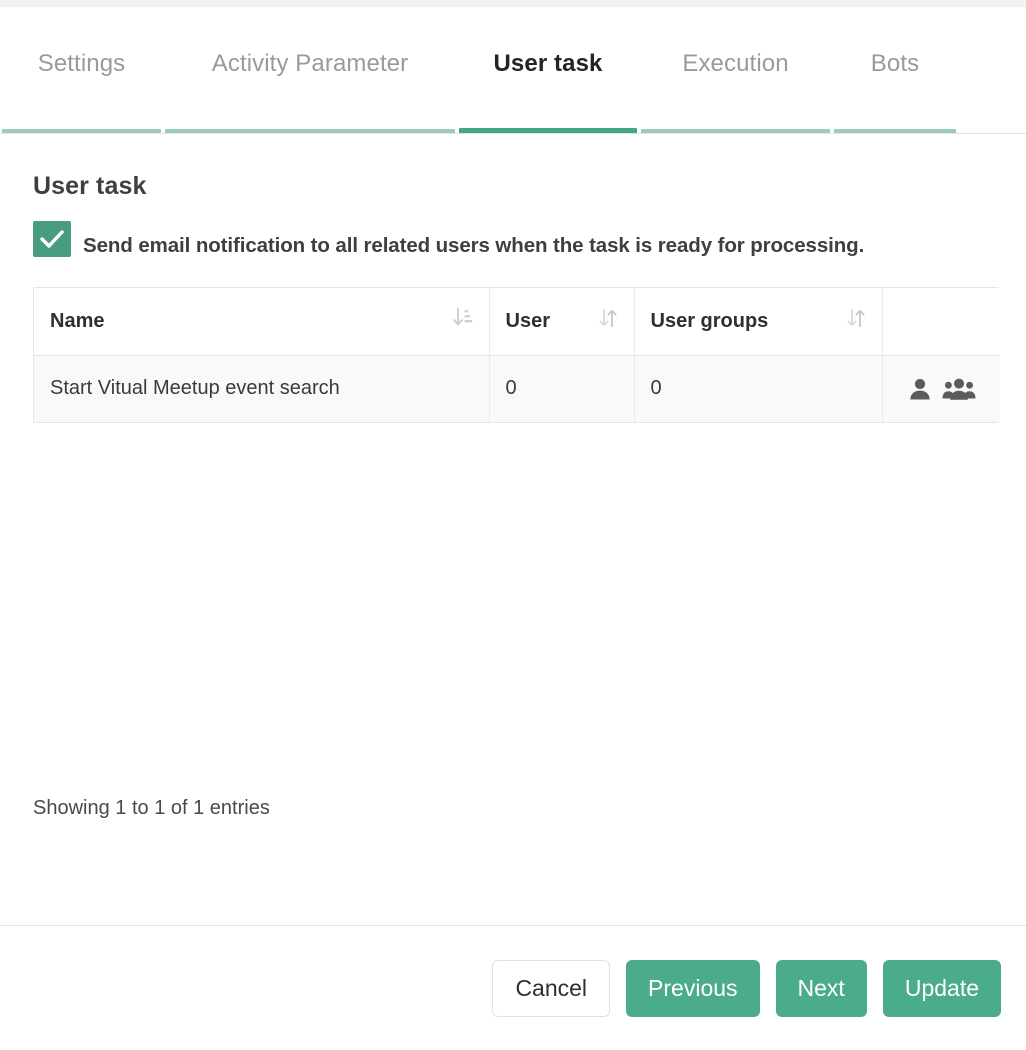  Describe the element at coordinates (959, 389) in the screenshot. I see `users-icon` at that location.